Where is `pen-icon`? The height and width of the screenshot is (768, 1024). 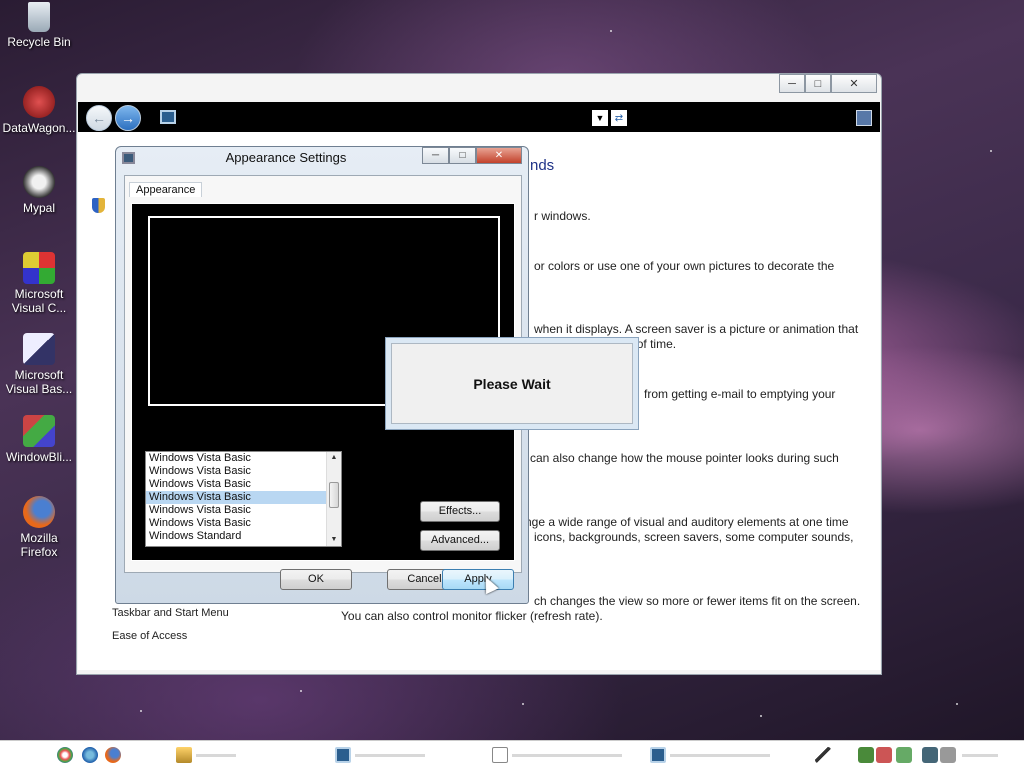
pen-icon is located at coordinates (823, 755).